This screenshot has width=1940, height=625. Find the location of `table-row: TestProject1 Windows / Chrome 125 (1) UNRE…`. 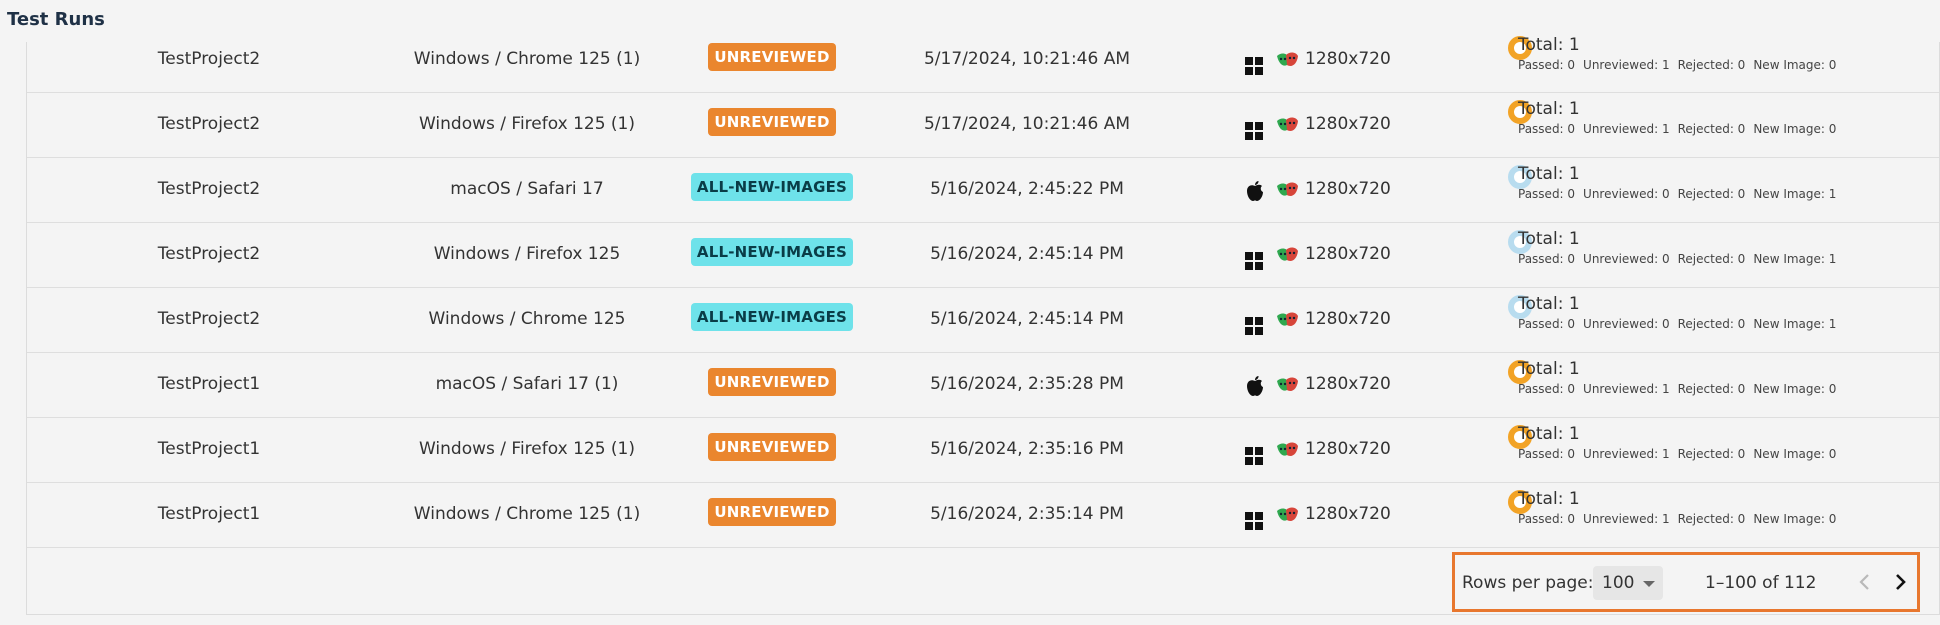

table-row: TestProject1 Windows / Chrome 125 (1) UNRE… is located at coordinates (983, 515).